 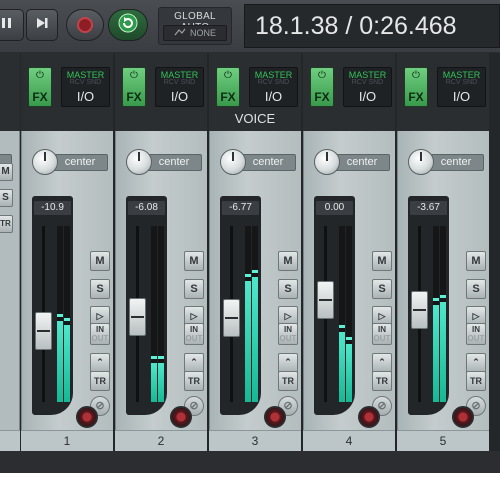 I want to click on track-strip-body: center -6.08 M S ▷ IN OUT ⌃ TR ⊘, so click(x=161, y=291).